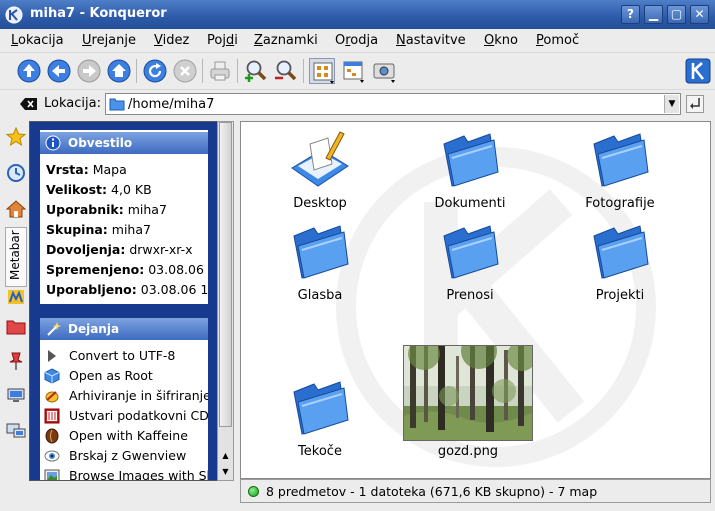  I want to click on file-label: Tekoče, so click(320, 451).